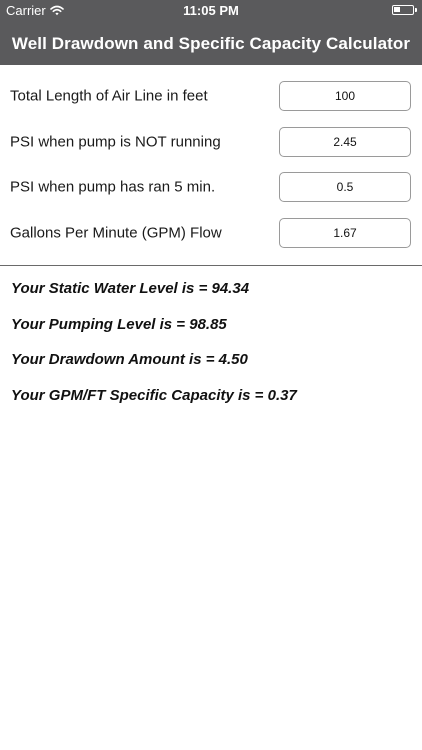 The height and width of the screenshot is (750, 422). Describe the element at coordinates (404, 10) in the screenshot. I see `battery-icon` at that location.